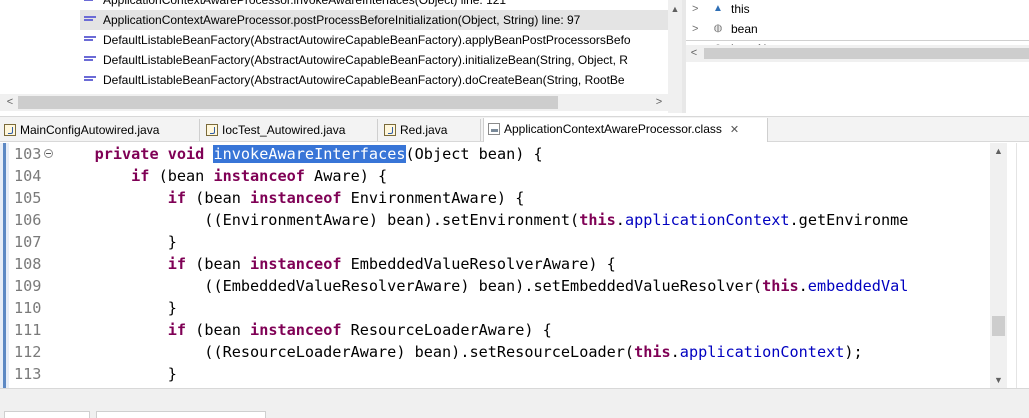  Describe the element at coordinates (744, 29) in the screenshot. I see `variable-name: bean` at that location.